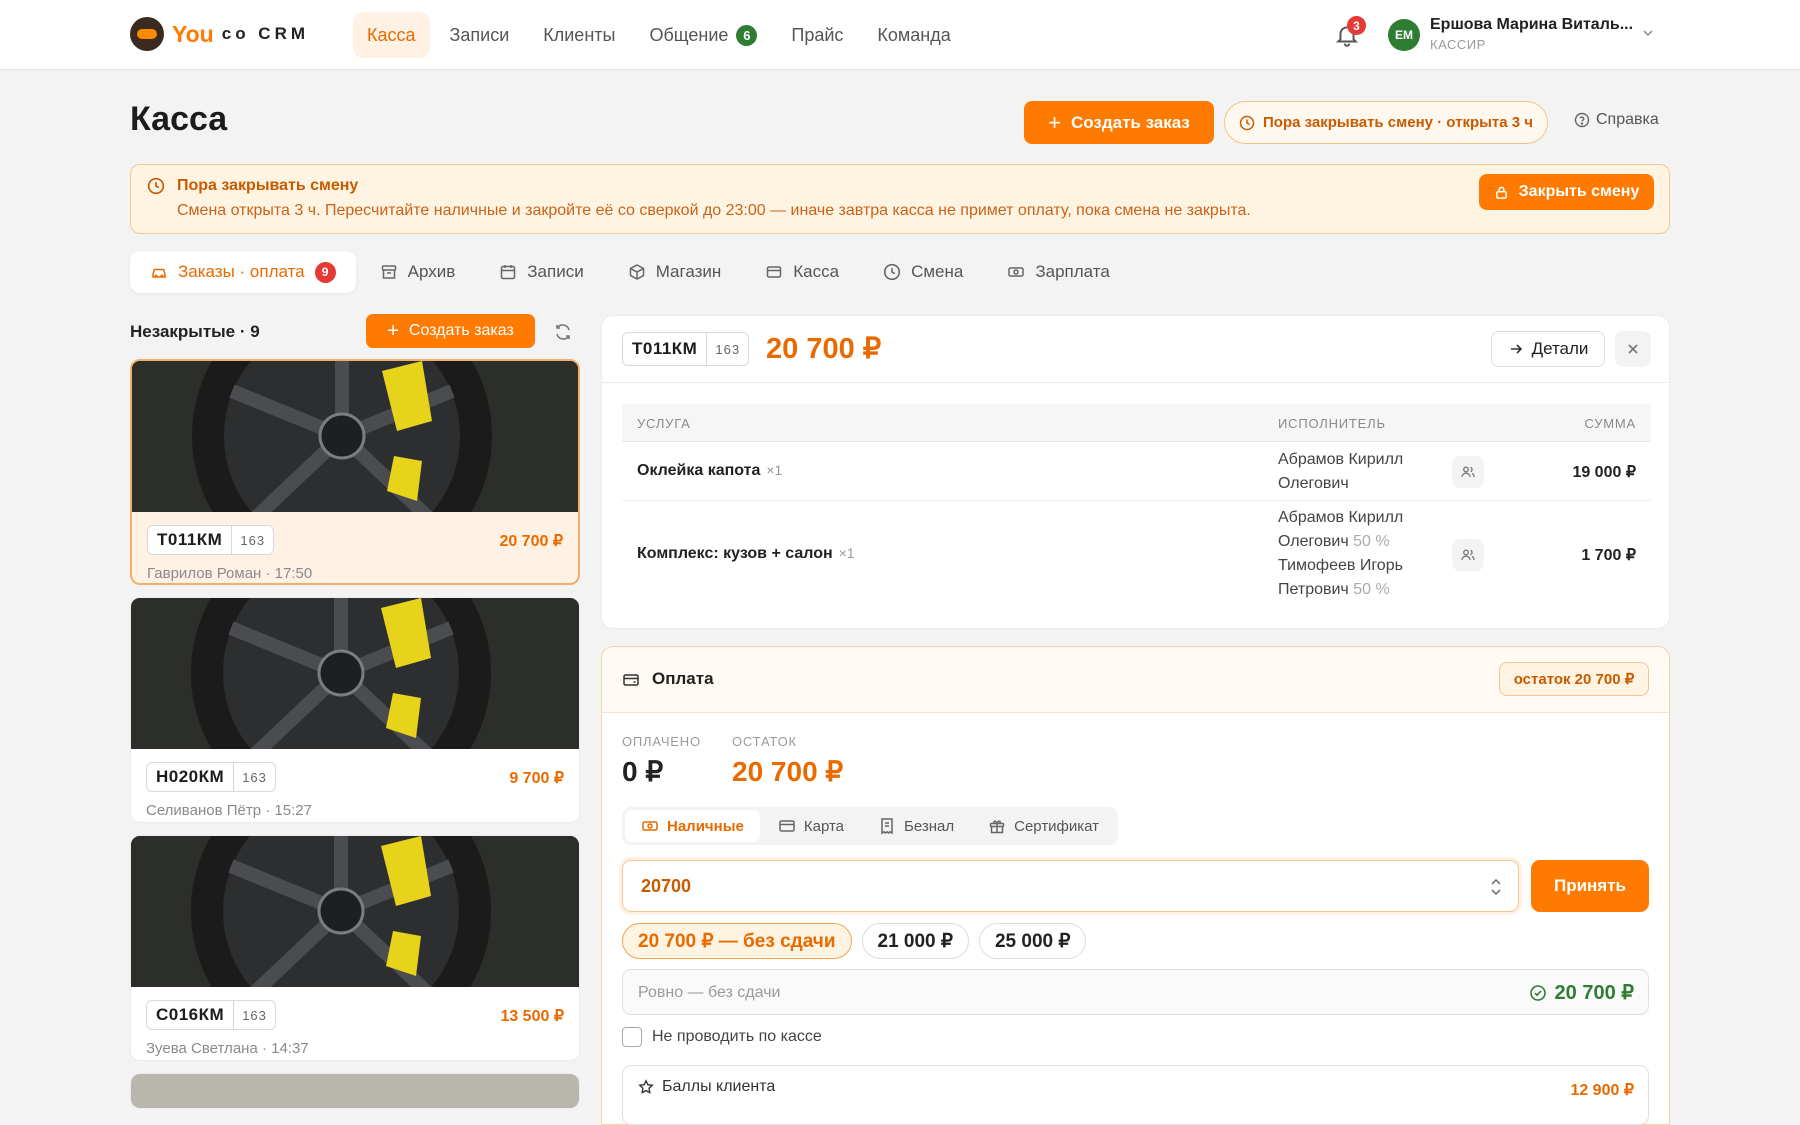 Image resolution: width=1800 pixels, height=1125 pixels. What do you see at coordinates (1032, 941) in the screenshot?
I see `quick-amount-25000: 25 000 ₽` at bounding box center [1032, 941].